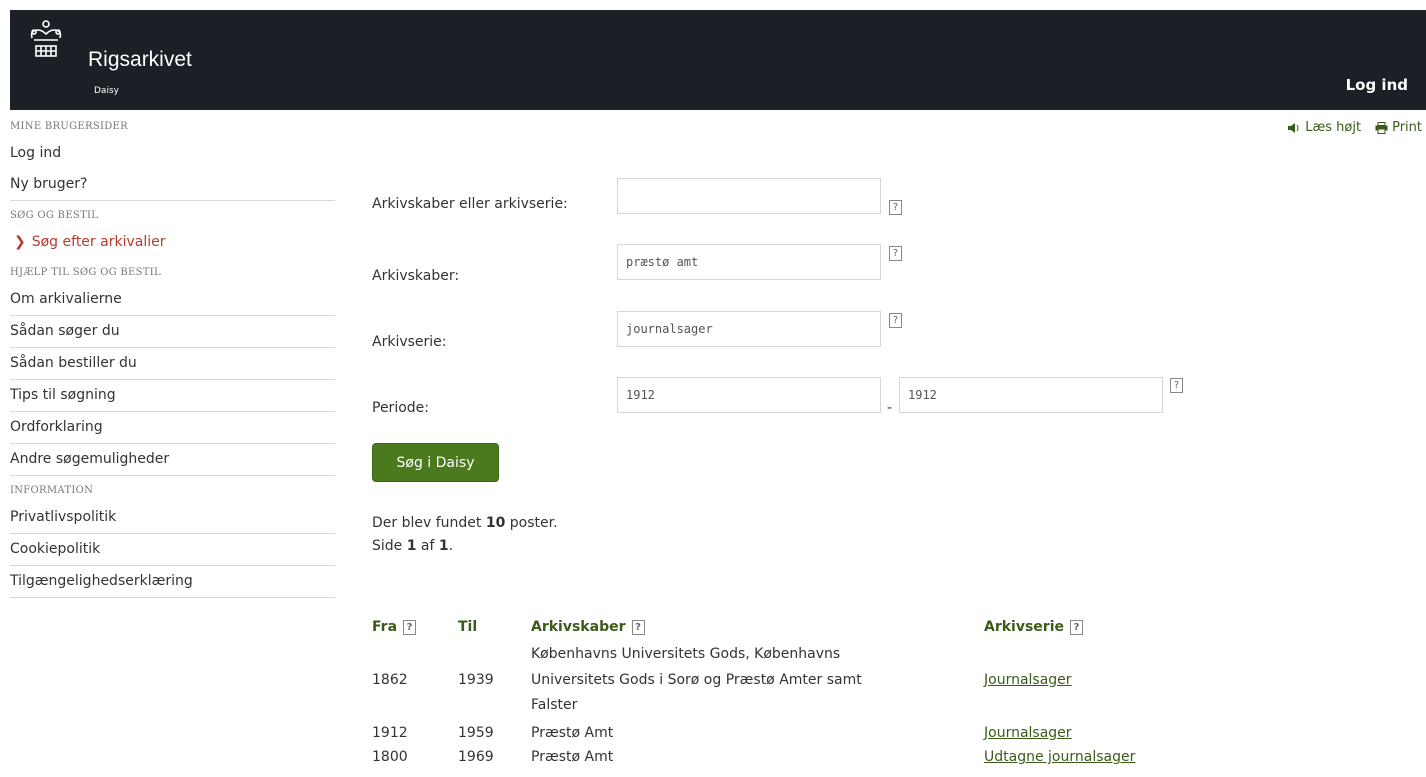 Image resolution: width=1426 pixels, height=777 pixels. I want to click on chevron-right-icon: ❯, so click(20, 242).